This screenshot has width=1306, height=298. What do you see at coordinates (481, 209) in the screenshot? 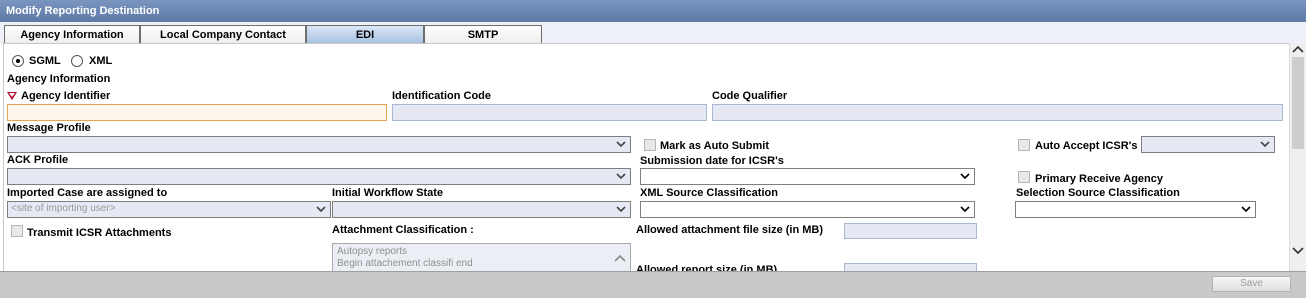
I see `initial-workflow-select` at bounding box center [481, 209].